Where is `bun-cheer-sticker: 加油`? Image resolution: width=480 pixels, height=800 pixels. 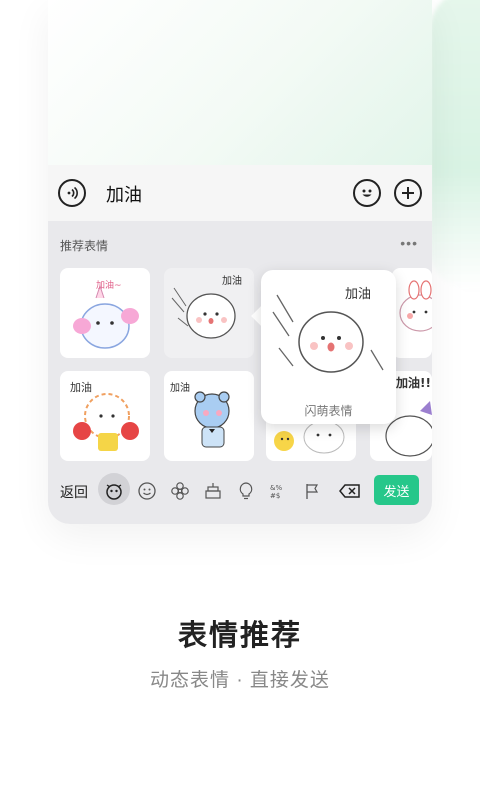
bun-cheer-sticker: 加油 is located at coordinates (206, 306).